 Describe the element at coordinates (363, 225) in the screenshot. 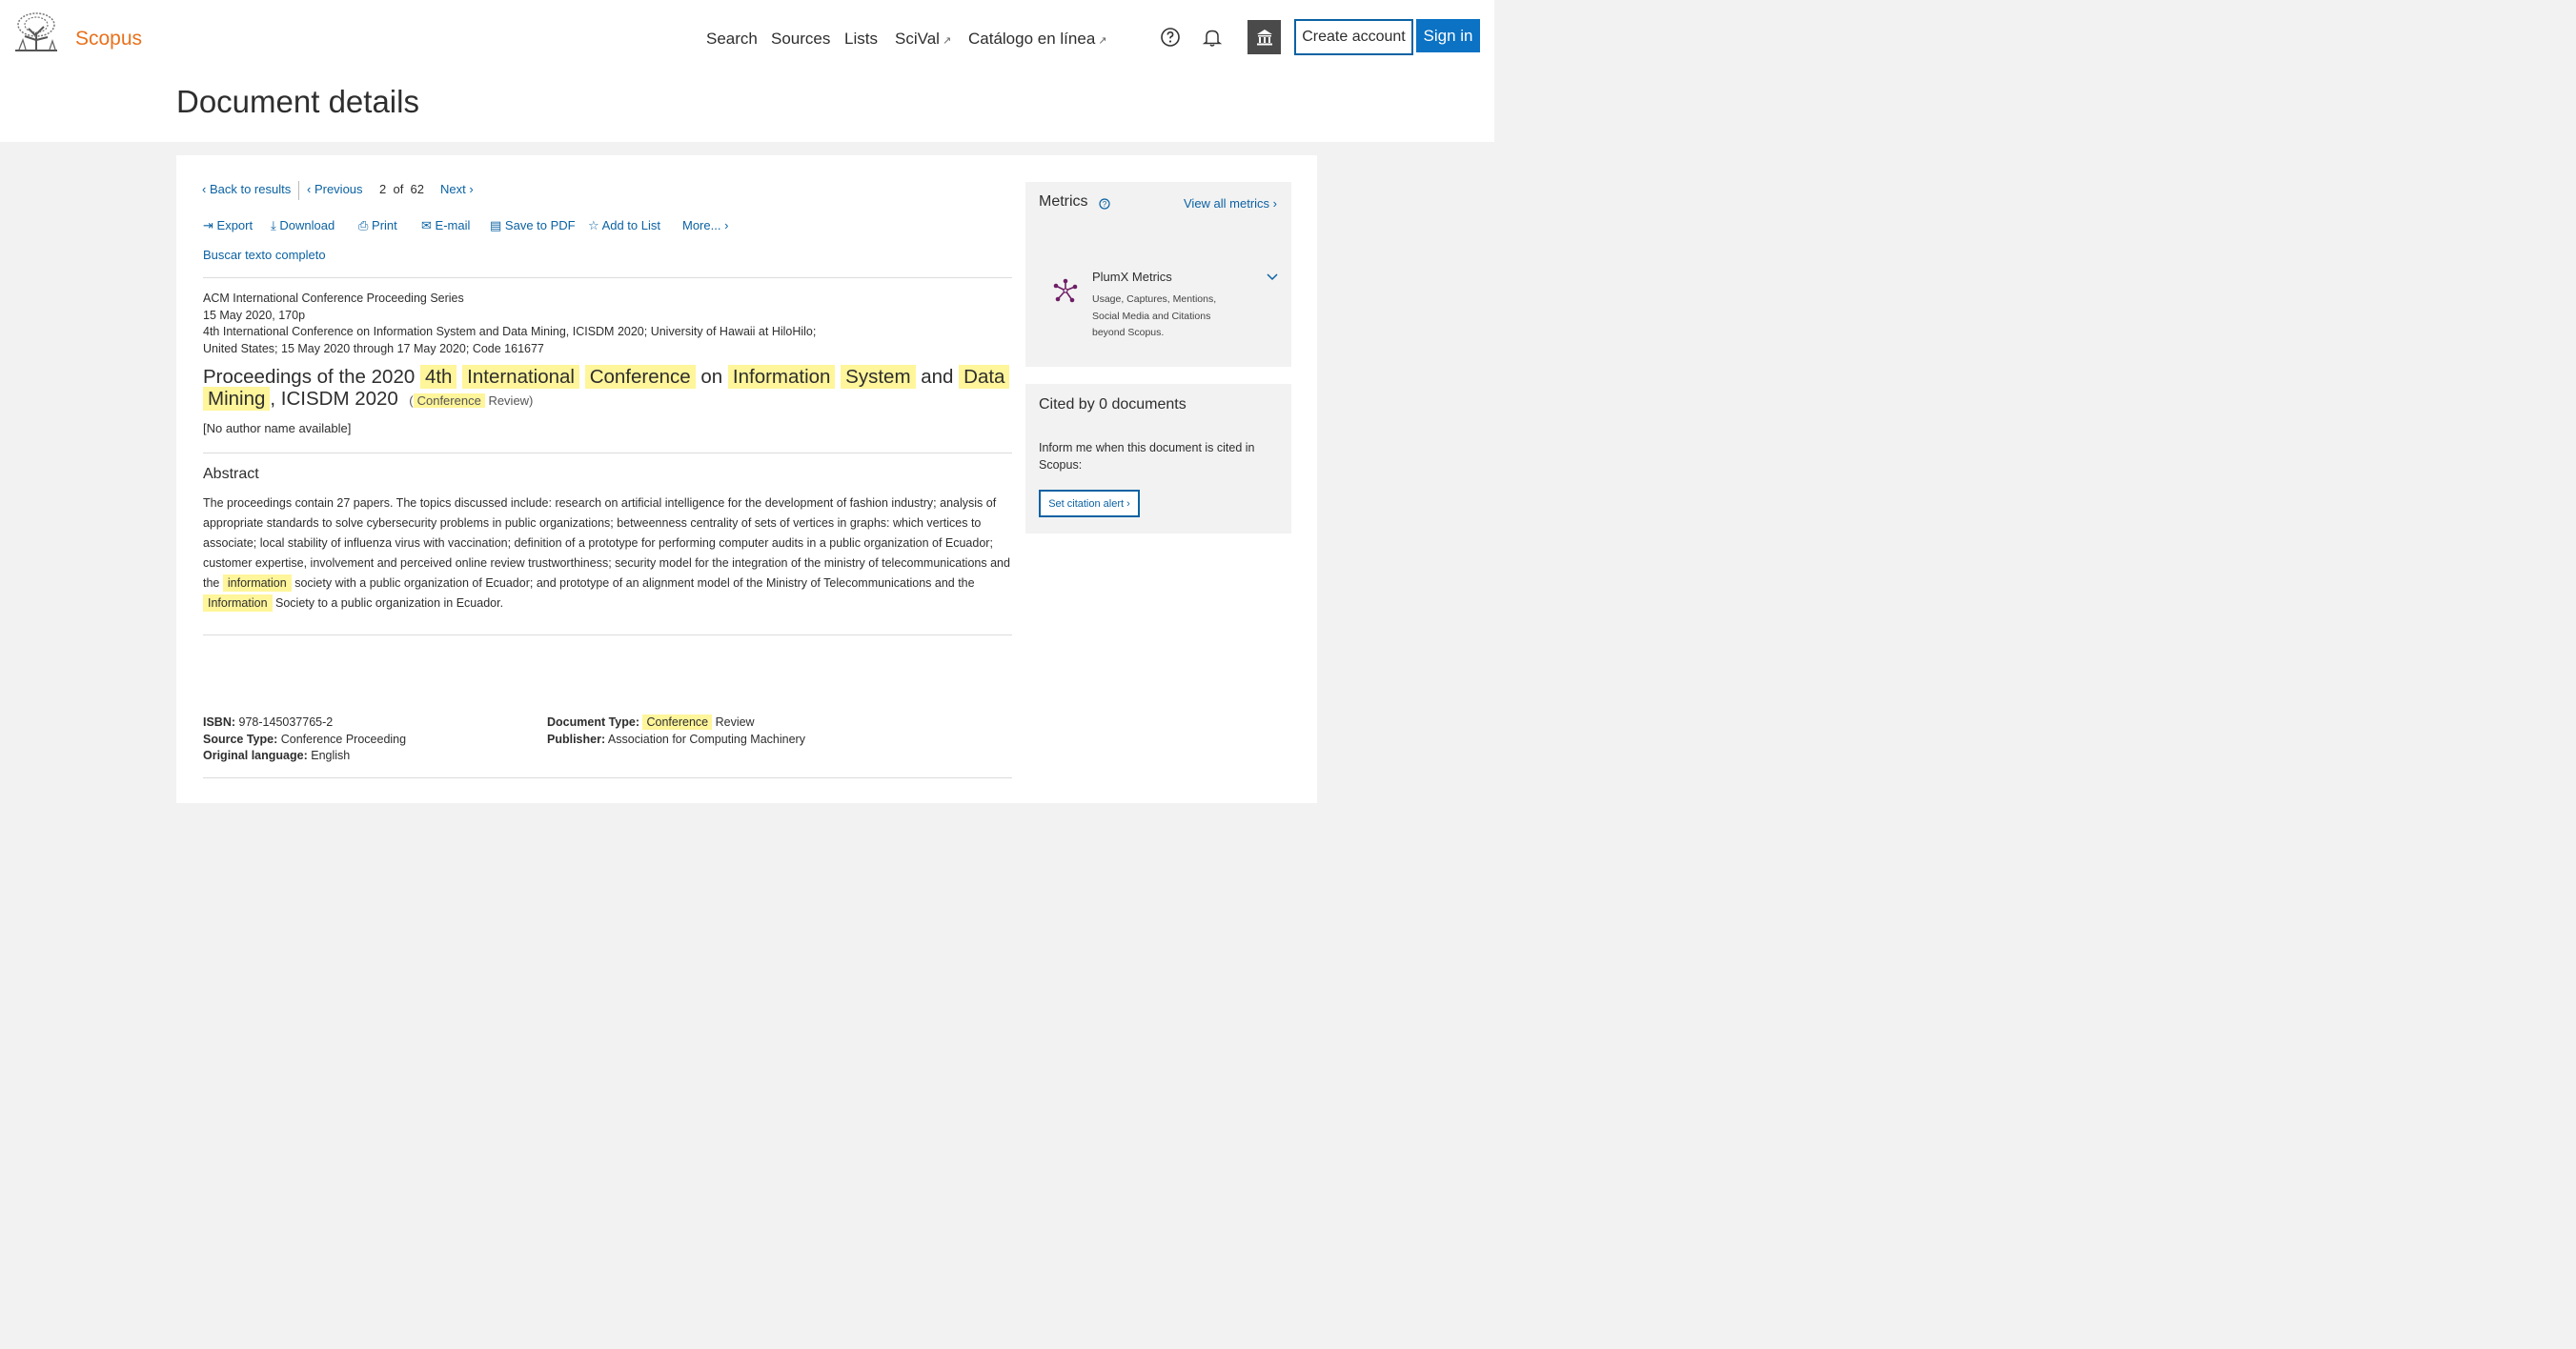

I see `printer-icon: ⎙` at that location.